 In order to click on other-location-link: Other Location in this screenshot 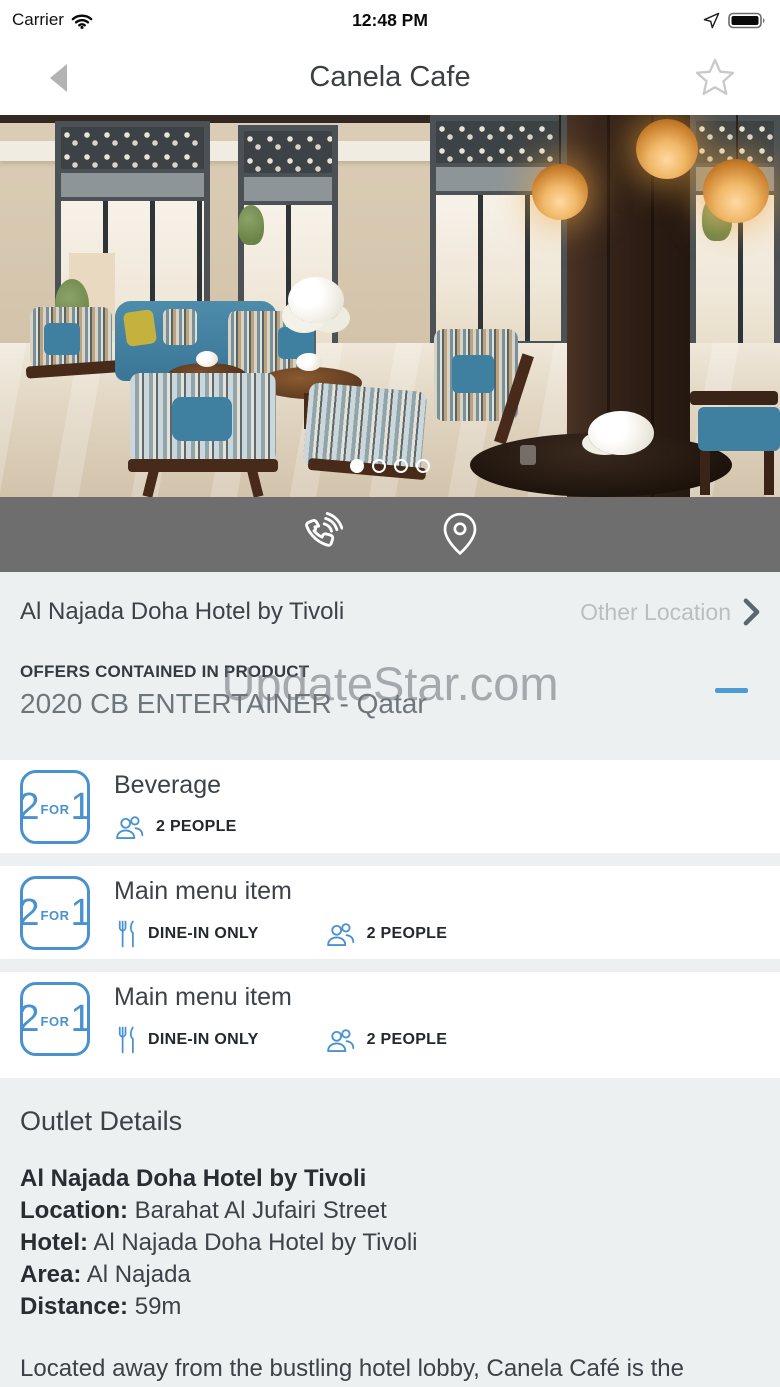, I will do `click(670, 612)`.